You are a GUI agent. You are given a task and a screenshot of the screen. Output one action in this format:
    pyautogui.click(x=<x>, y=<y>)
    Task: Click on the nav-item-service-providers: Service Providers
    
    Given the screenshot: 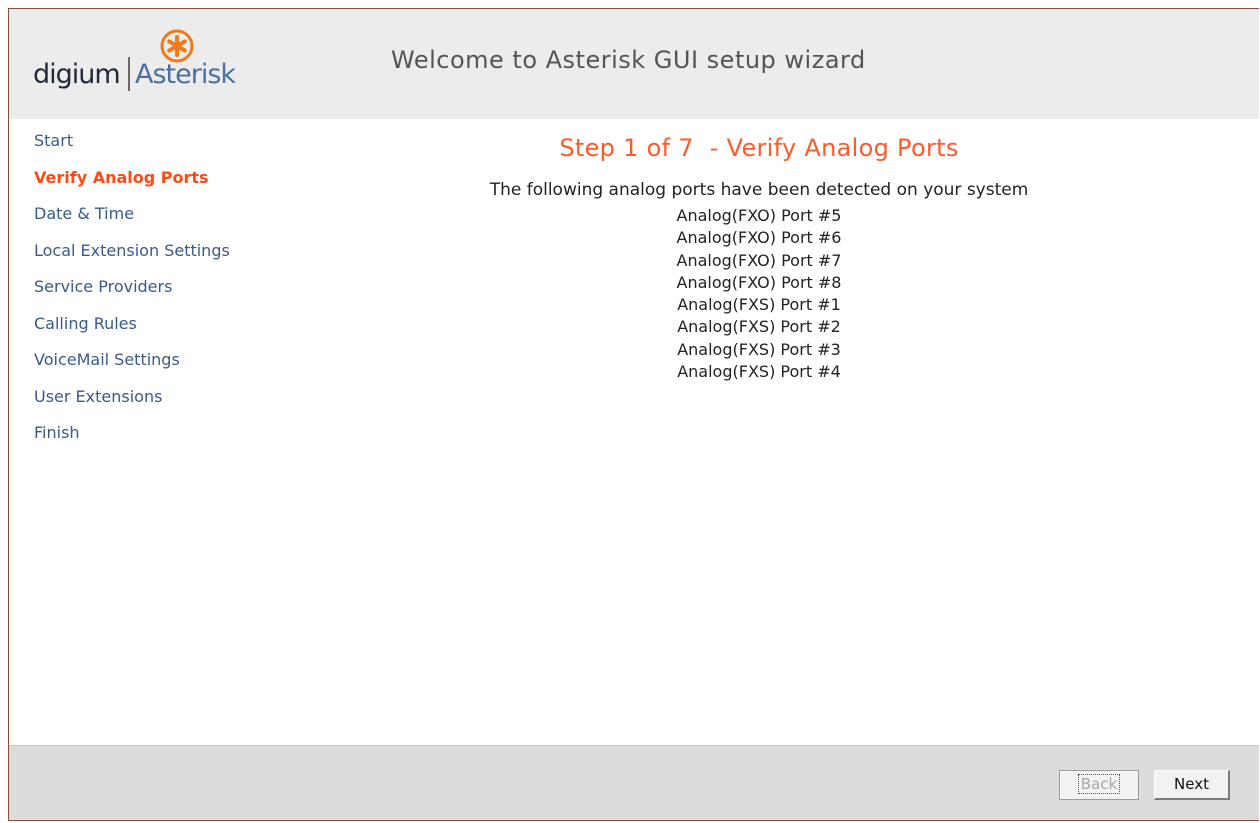 What is the action you would take?
    pyautogui.click(x=194, y=295)
    